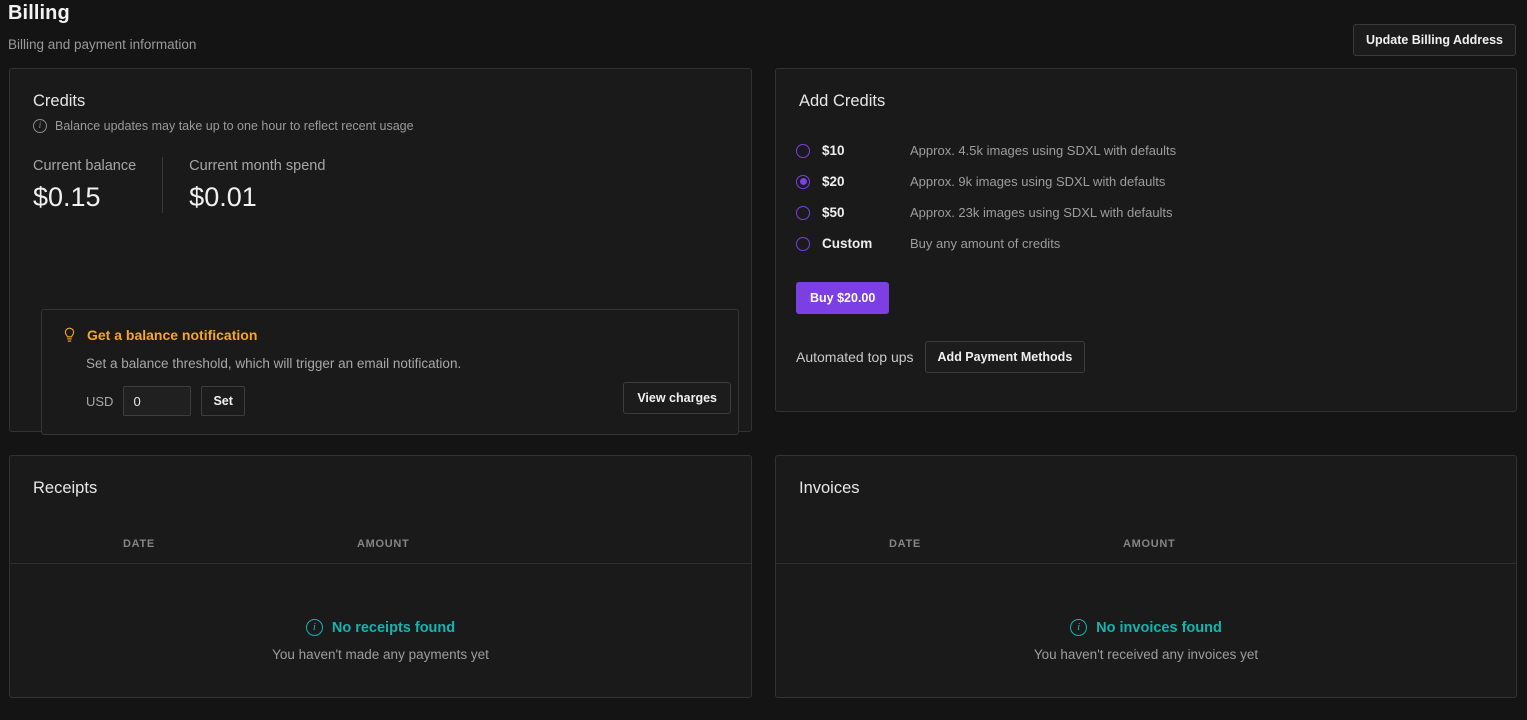 This screenshot has width=1527, height=720. Describe the element at coordinates (380, 654) in the screenshot. I see `empty-subtitle: You haven't made any payments yet` at that location.